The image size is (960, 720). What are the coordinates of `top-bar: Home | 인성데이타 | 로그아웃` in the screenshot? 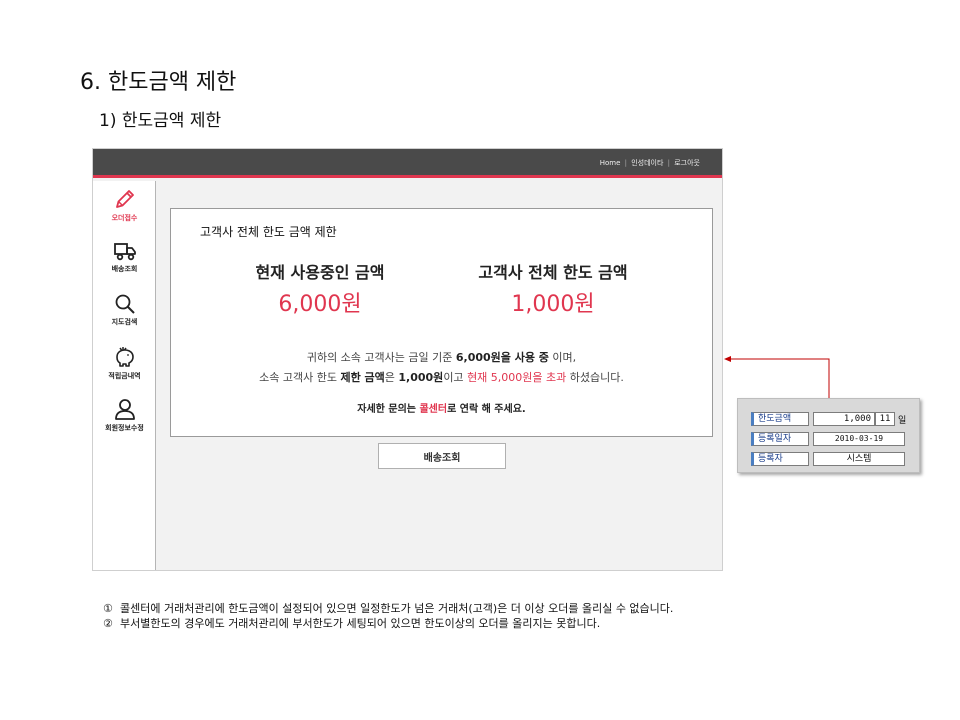 It's located at (407, 163).